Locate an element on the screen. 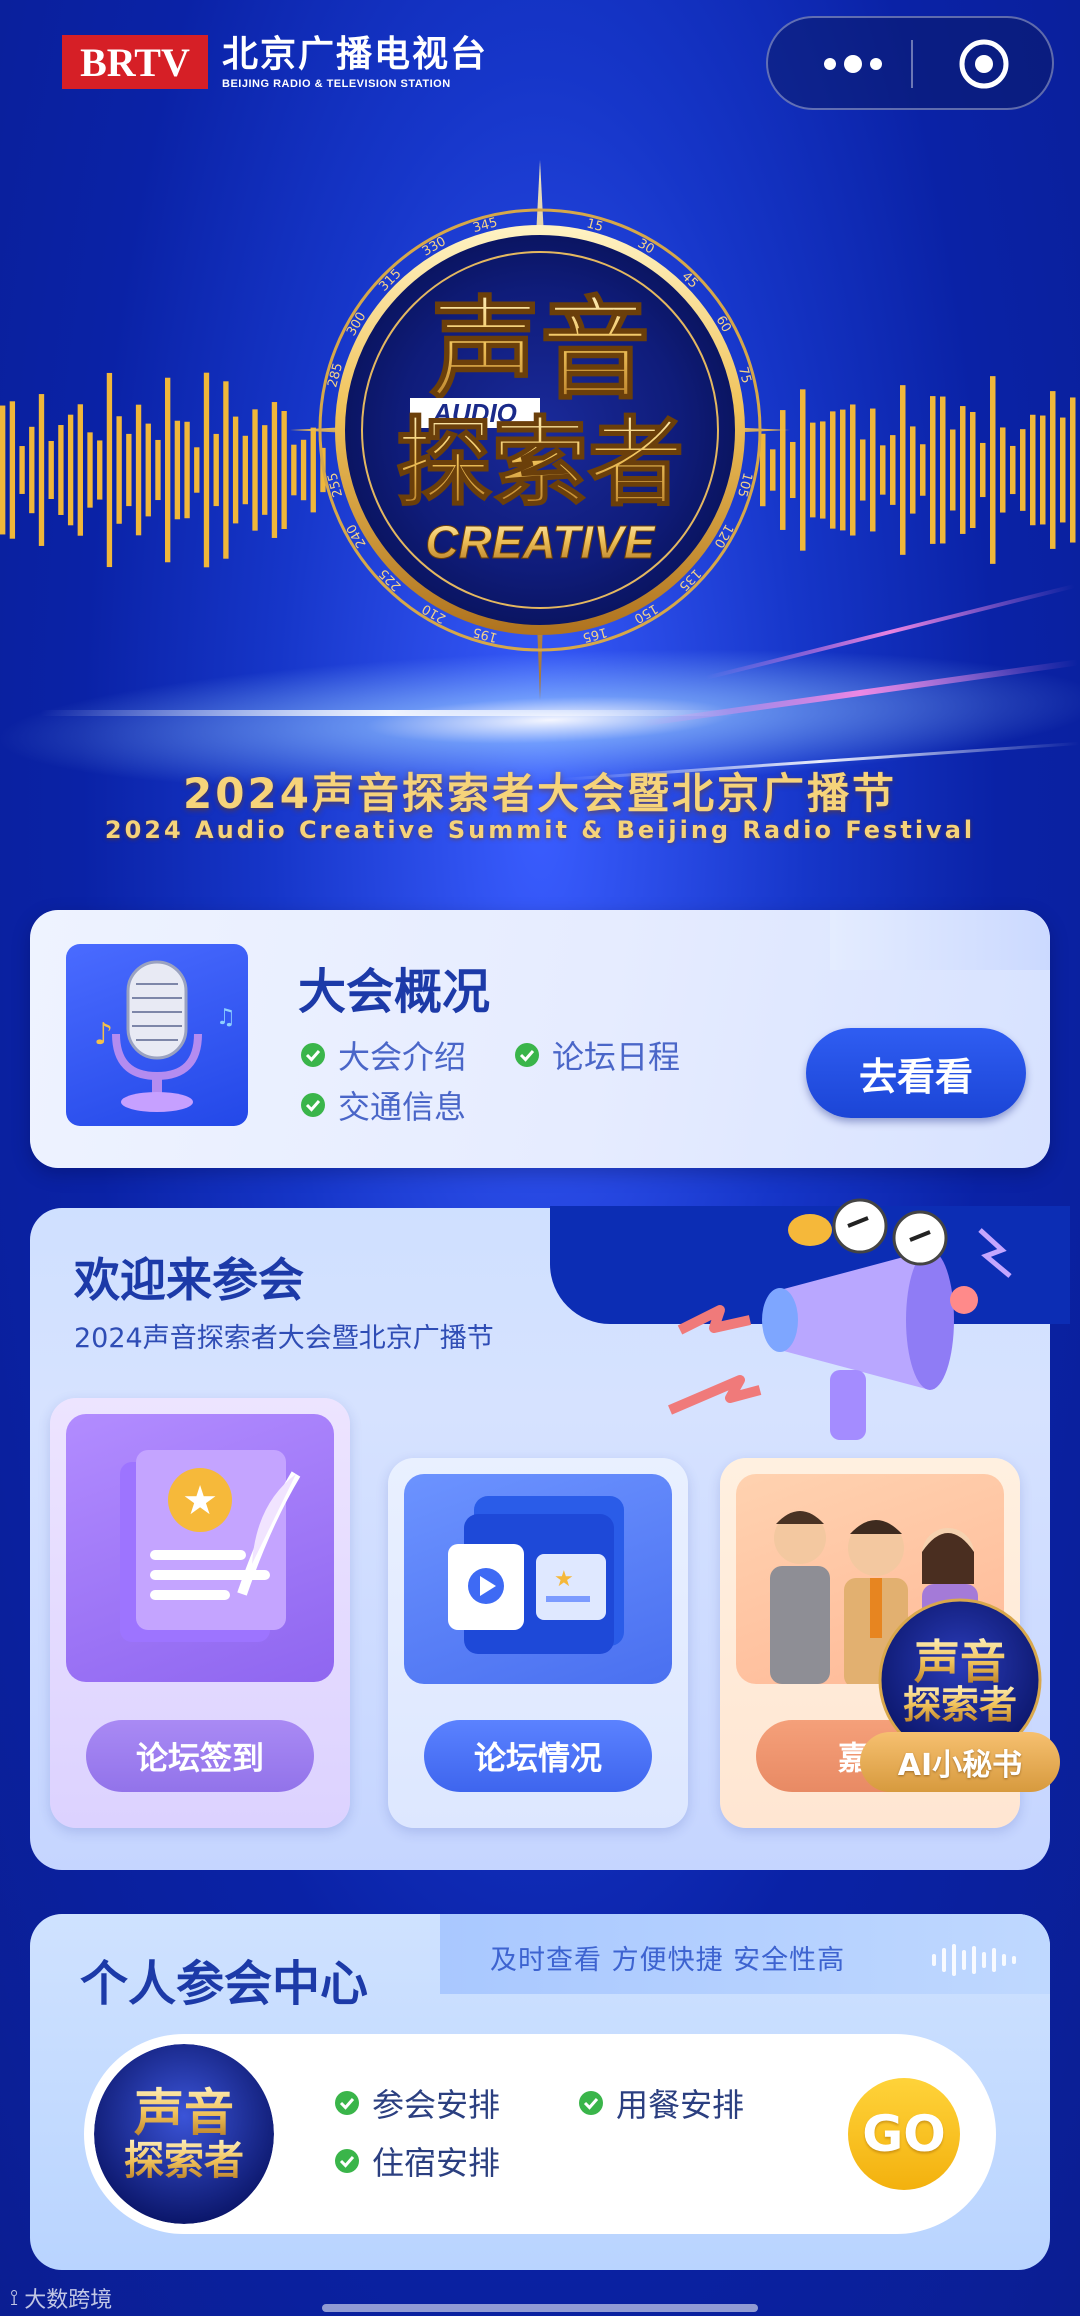  emblem-line2: 探索者 is located at coordinates (540, 463).